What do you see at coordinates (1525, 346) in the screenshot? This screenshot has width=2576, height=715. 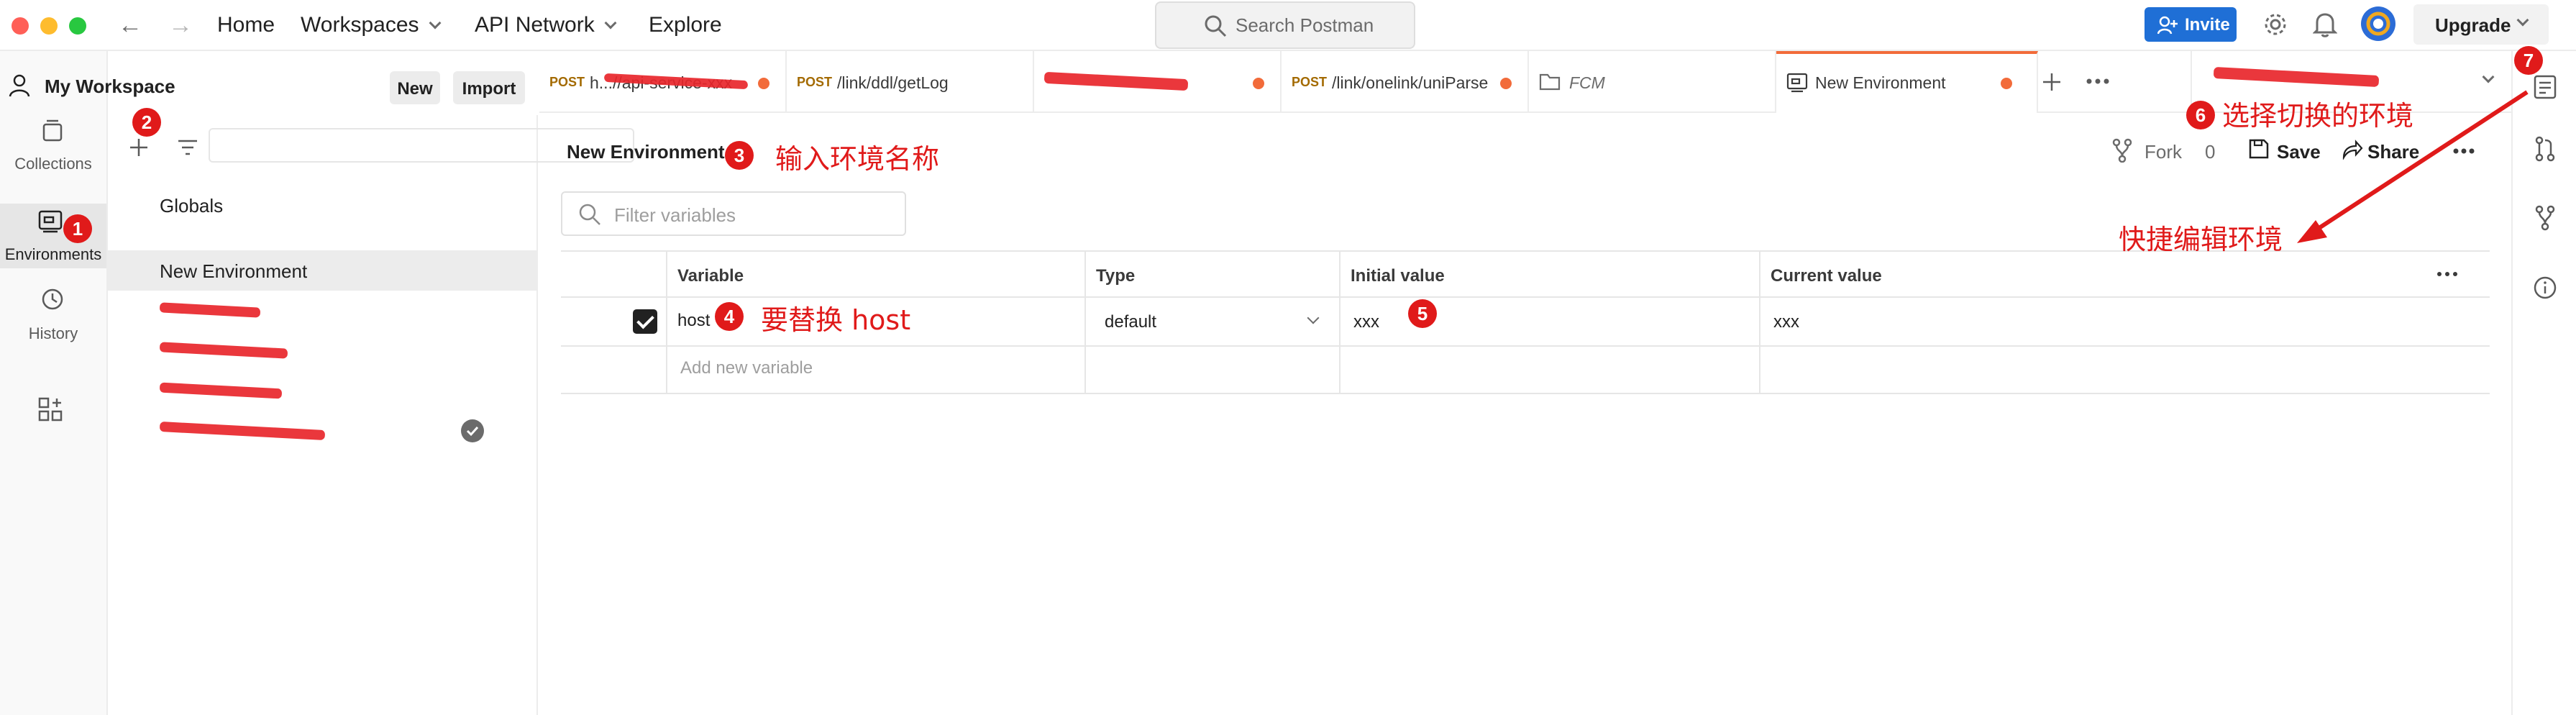 I see `row-divider` at bounding box center [1525, 346].